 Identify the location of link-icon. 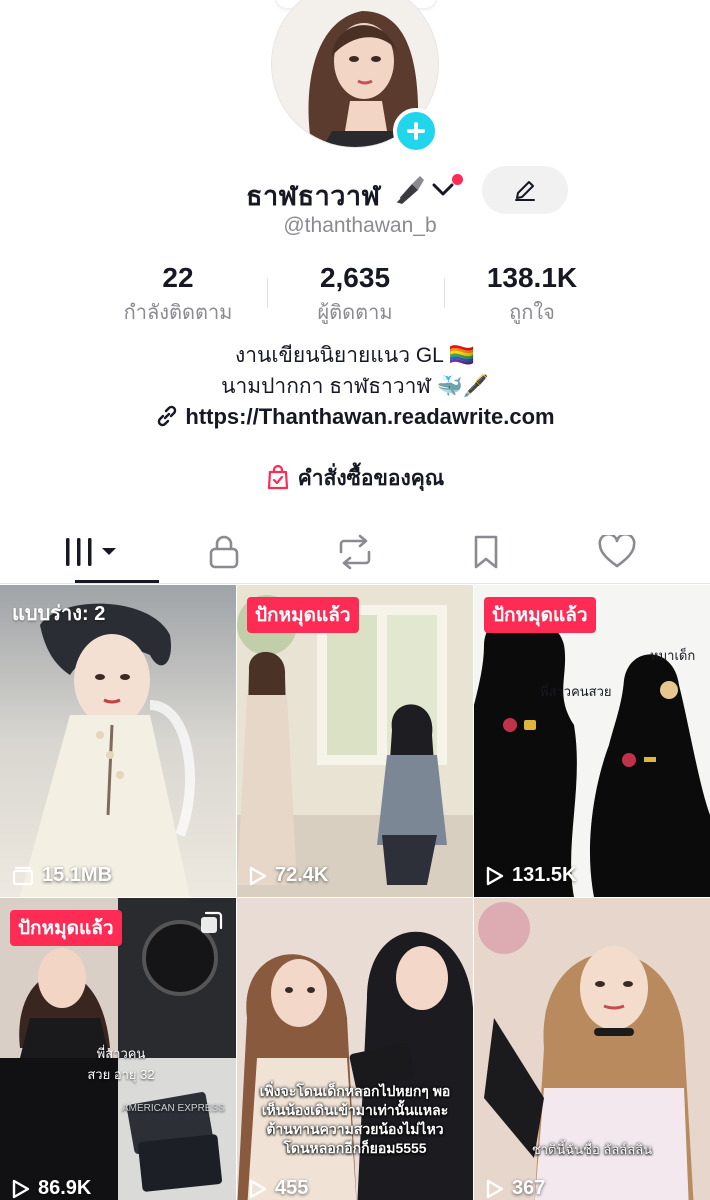
(167, 416).